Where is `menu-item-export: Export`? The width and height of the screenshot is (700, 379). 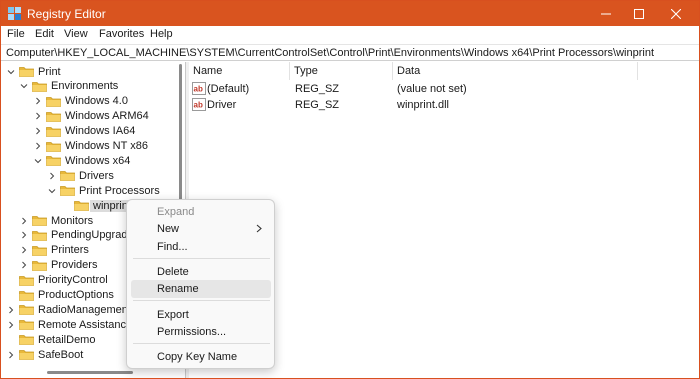
menu-item-export: Export is located at coordinates (201, 315).